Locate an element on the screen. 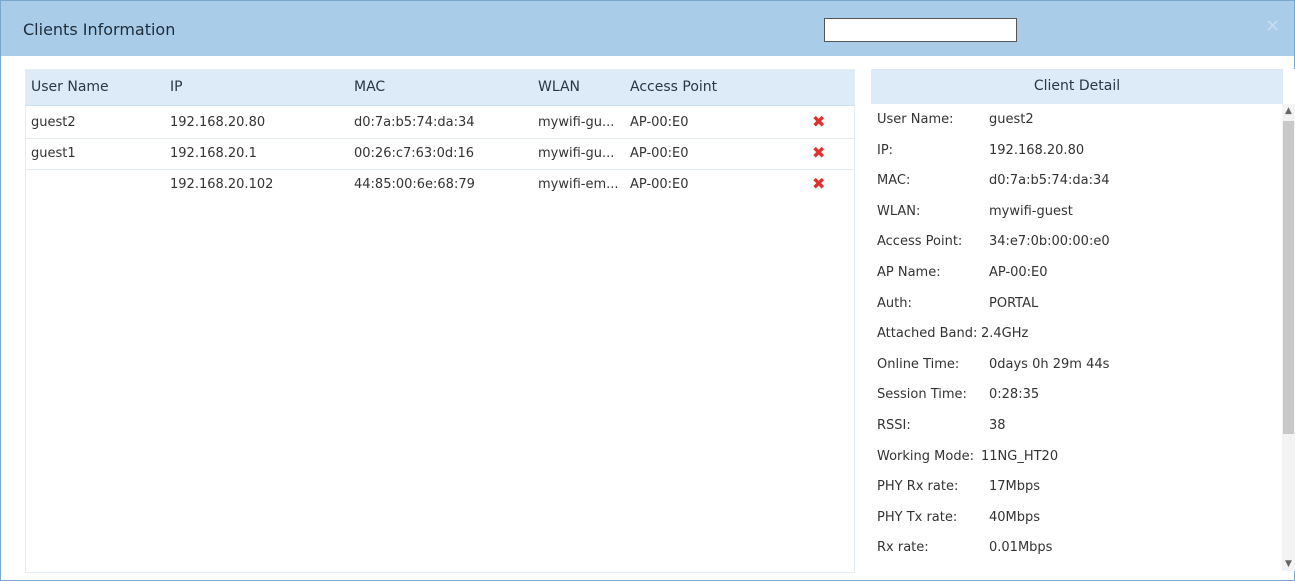 This screenshot has width=1295, height=581. detail-label: User Name: is located at coordinates (915, 119).